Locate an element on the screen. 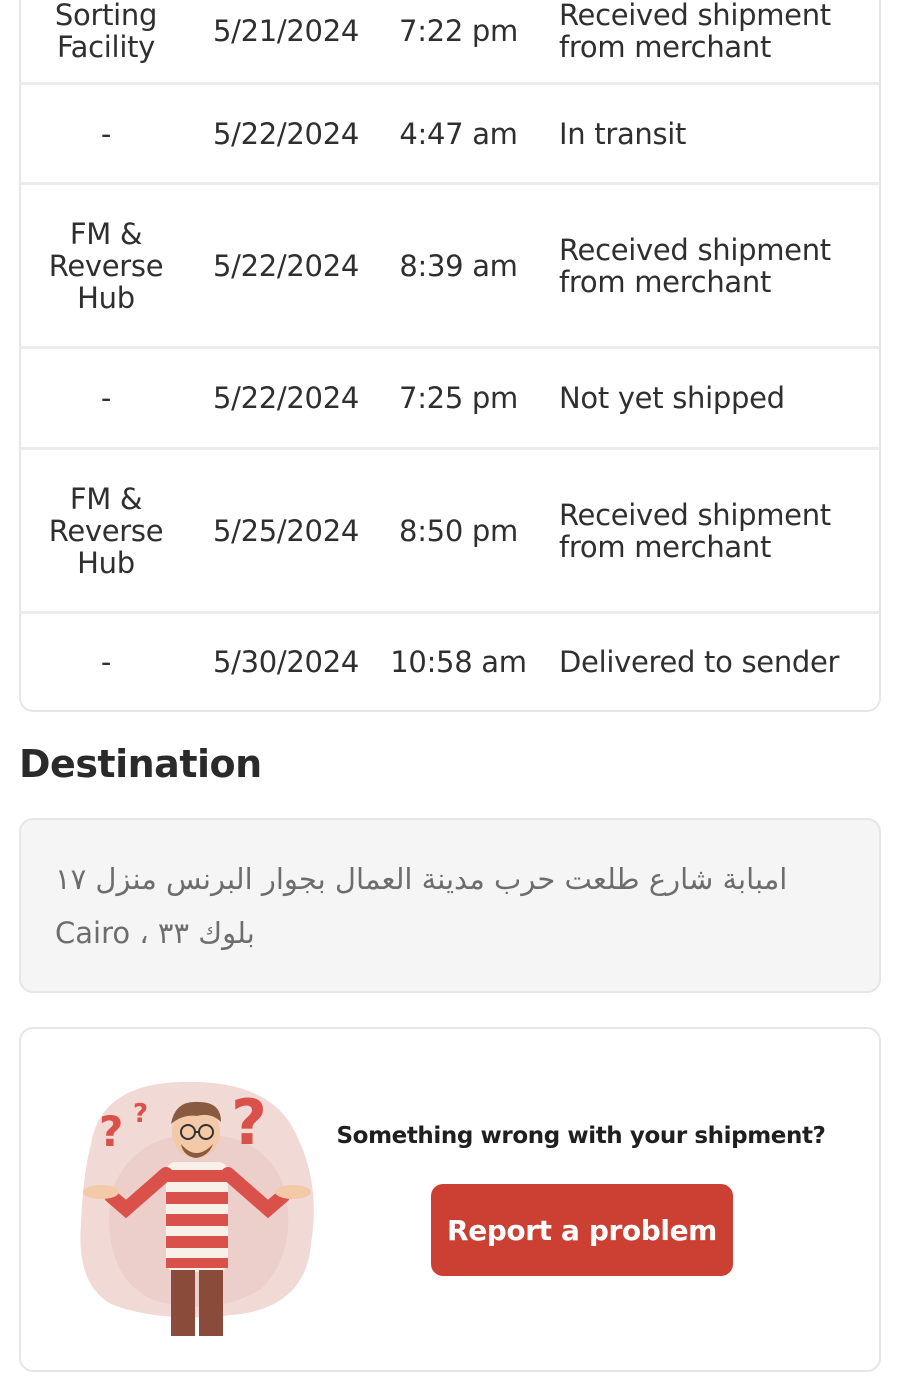 The image size is (910, 1382). table-row: - 5/22/2024 7:25 pm Not yet shipped is located at coordinates (450, 399).